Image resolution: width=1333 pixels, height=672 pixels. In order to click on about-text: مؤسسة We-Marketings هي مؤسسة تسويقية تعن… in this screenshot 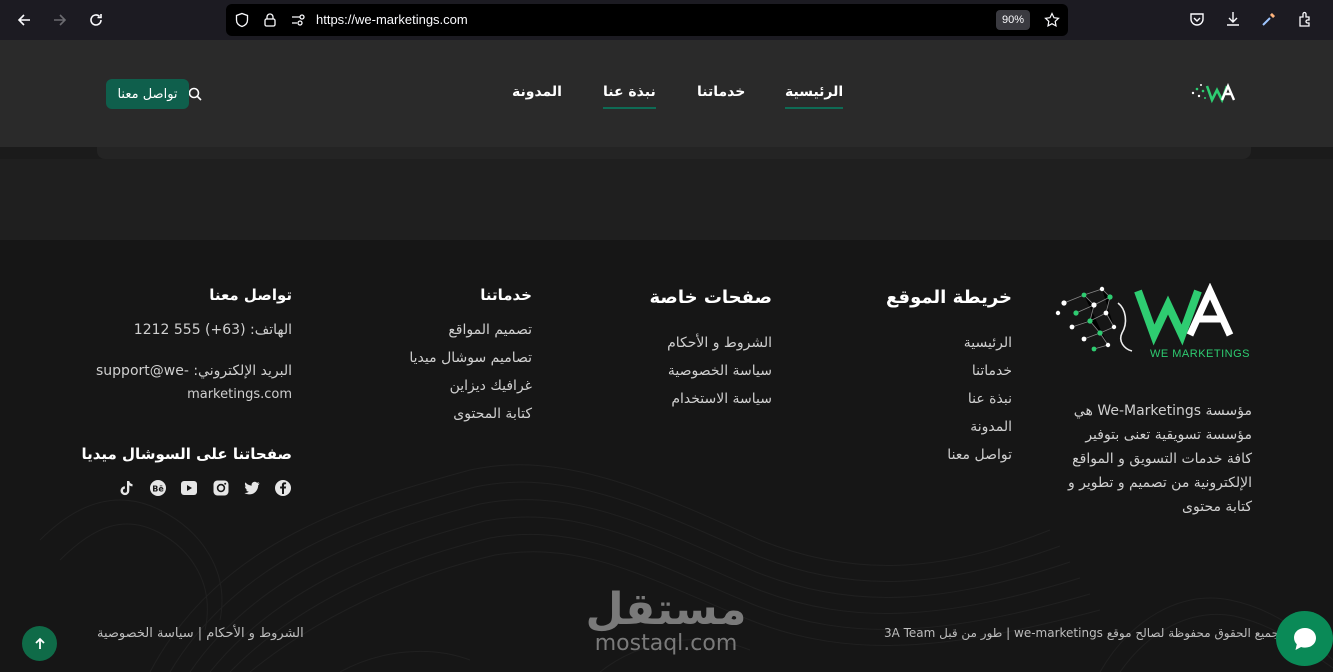, I will do `click(1159, 459)`.